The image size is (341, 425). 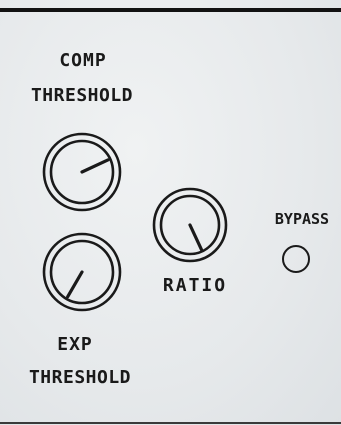 I want to click on bypass-label: BYPASS, so click(x=302, y=219).